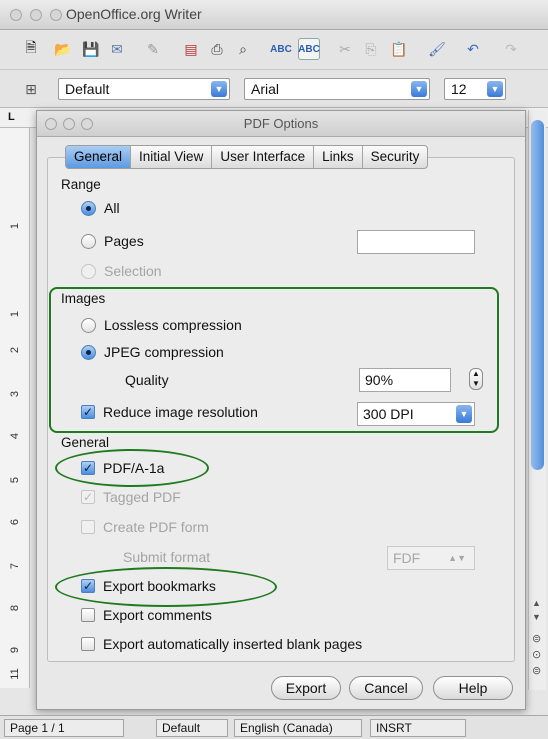 The height and width of the screenshot is (739, 548). I want to click on scroll-down-icon: ▼, so click(536, 617).